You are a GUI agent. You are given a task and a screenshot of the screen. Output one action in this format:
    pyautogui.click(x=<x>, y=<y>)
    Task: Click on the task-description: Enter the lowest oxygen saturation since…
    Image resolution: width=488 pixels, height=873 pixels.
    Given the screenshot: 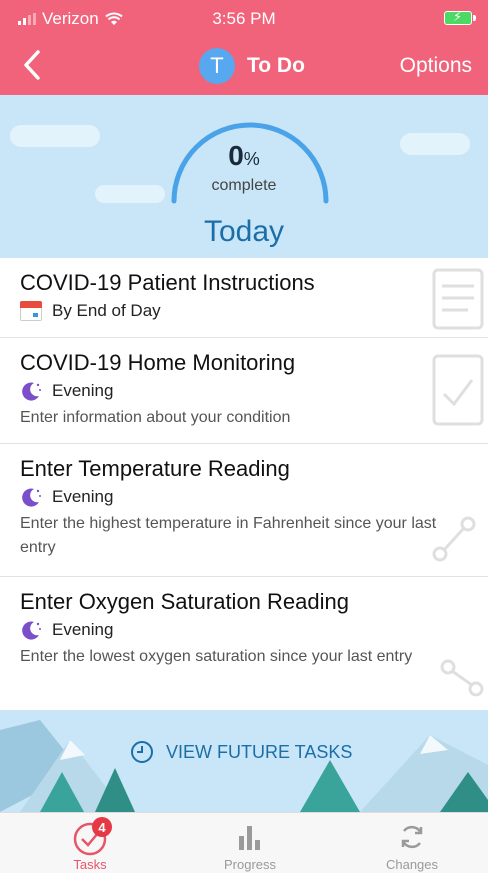 What is the action you would take?
    pyautogui.click(x=216, y=656)
    